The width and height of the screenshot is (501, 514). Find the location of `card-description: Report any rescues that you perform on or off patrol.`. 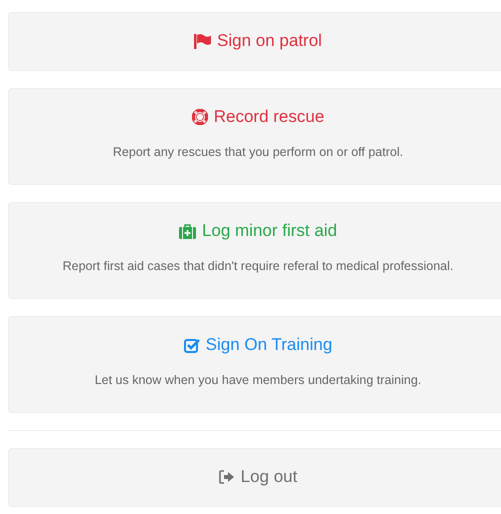

card-description: Report any rescues that you perform on or off patrol. is located at coordinates (258, 152).